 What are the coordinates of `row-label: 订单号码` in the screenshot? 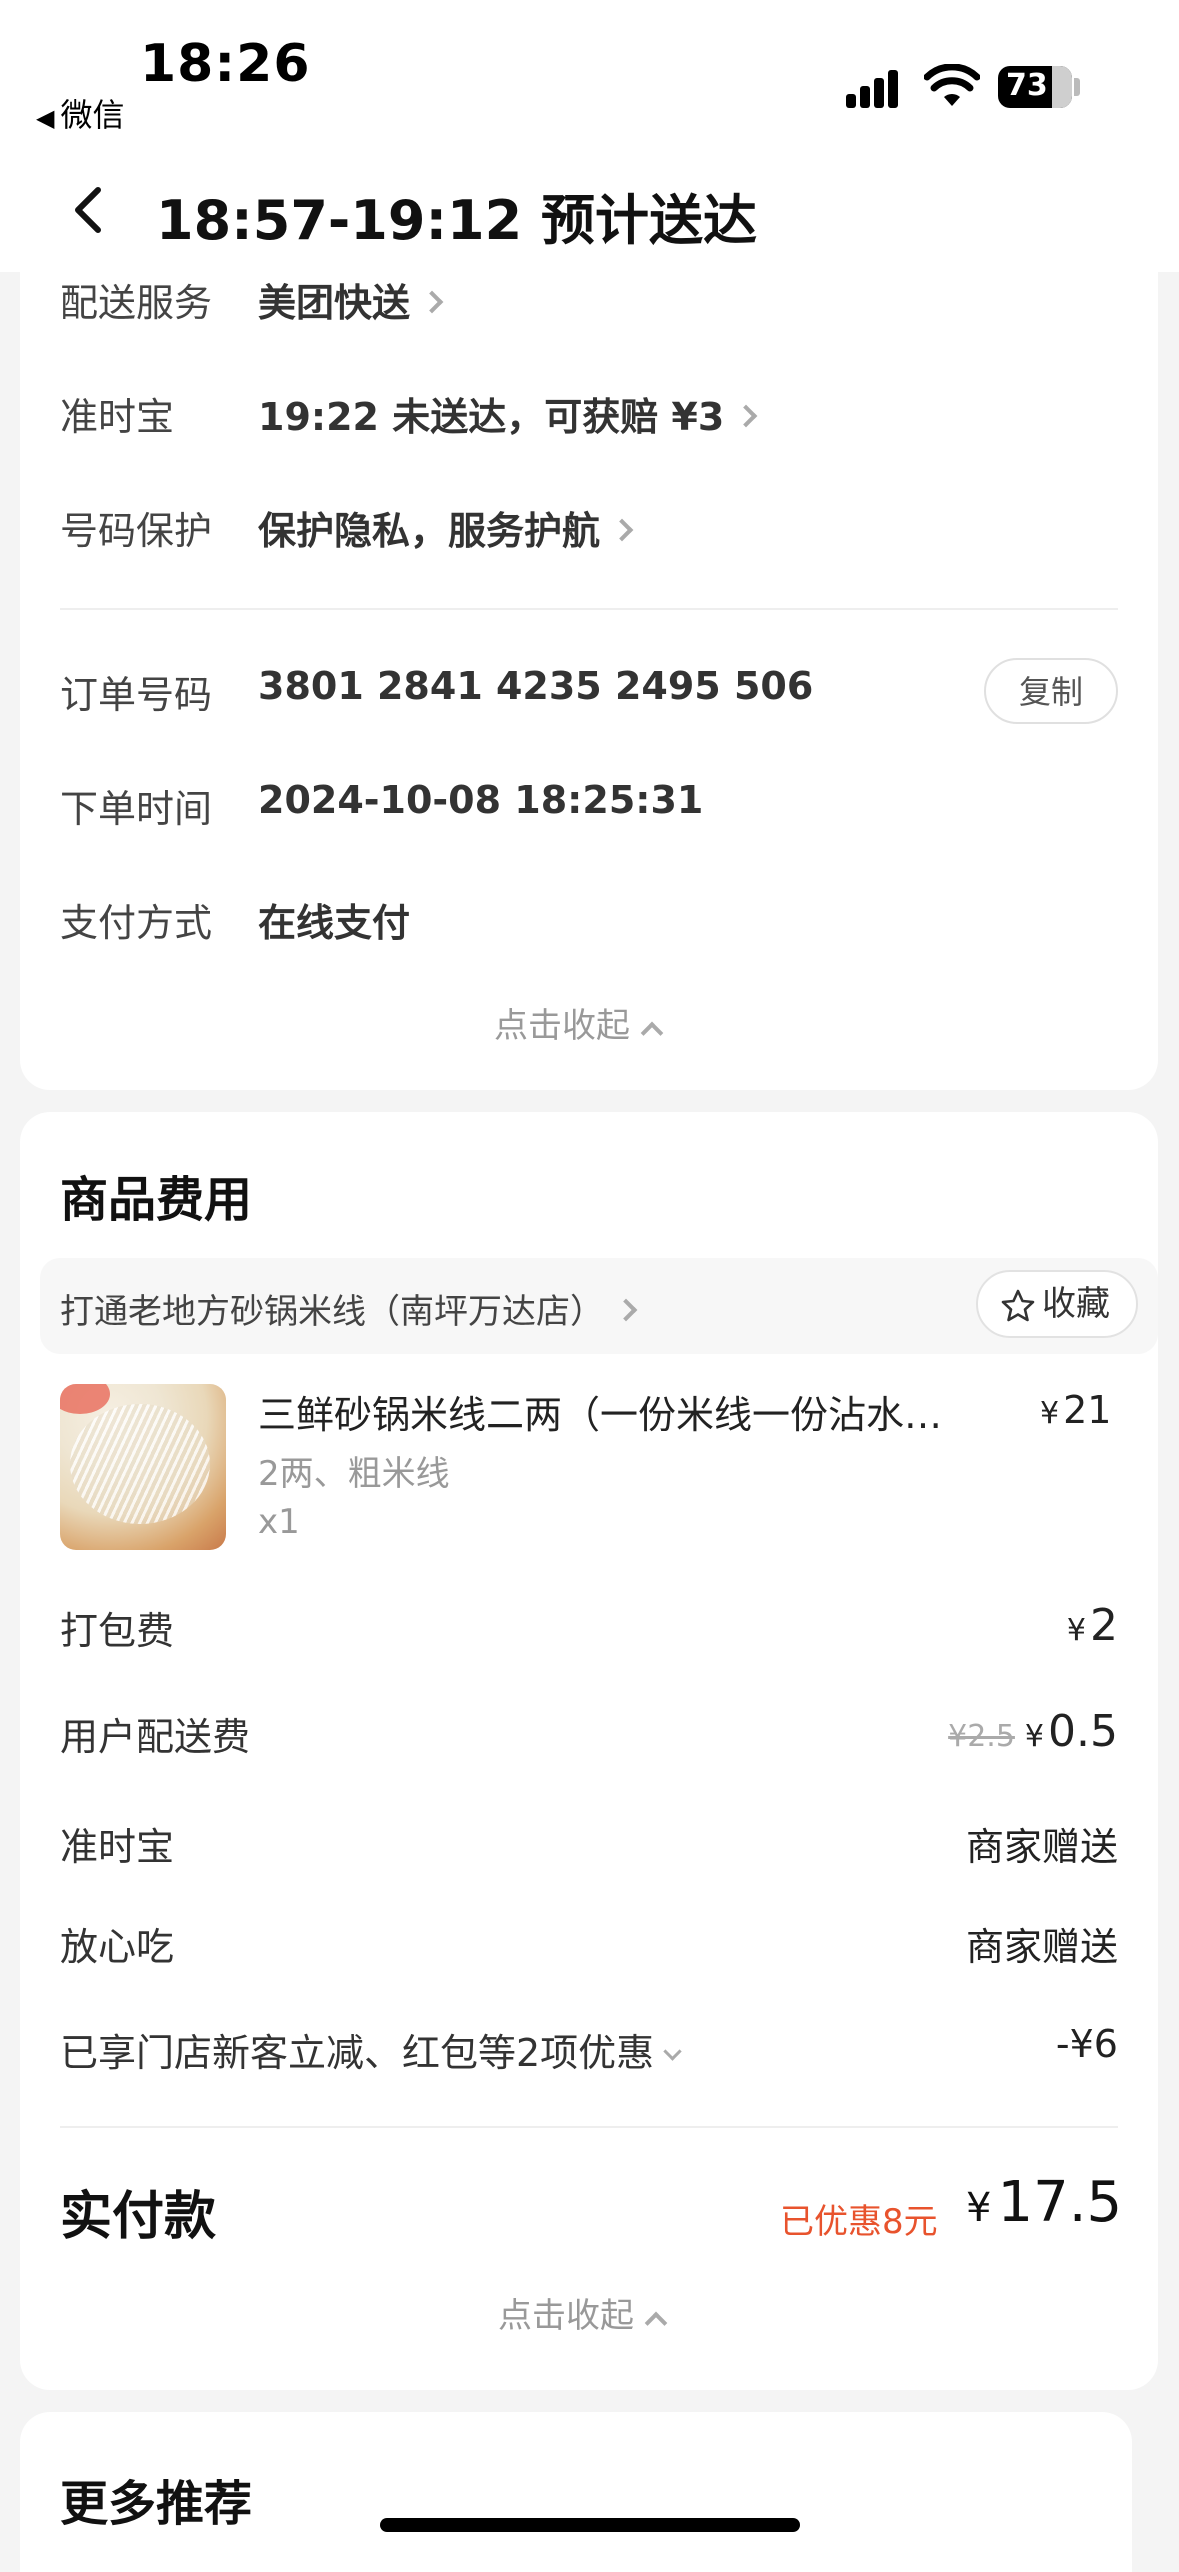 It's located at (136, 695).